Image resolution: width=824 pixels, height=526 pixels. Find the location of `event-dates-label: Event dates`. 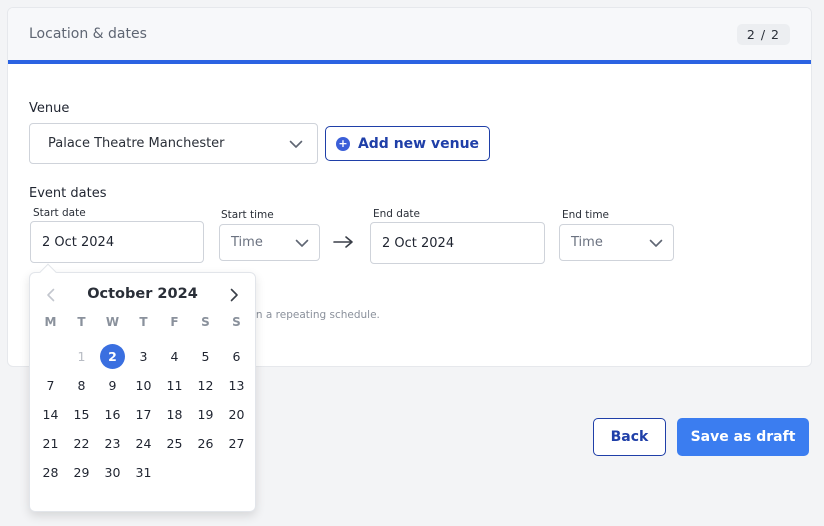

event-dates-label: Event dates is located at coordinates (68, 193).